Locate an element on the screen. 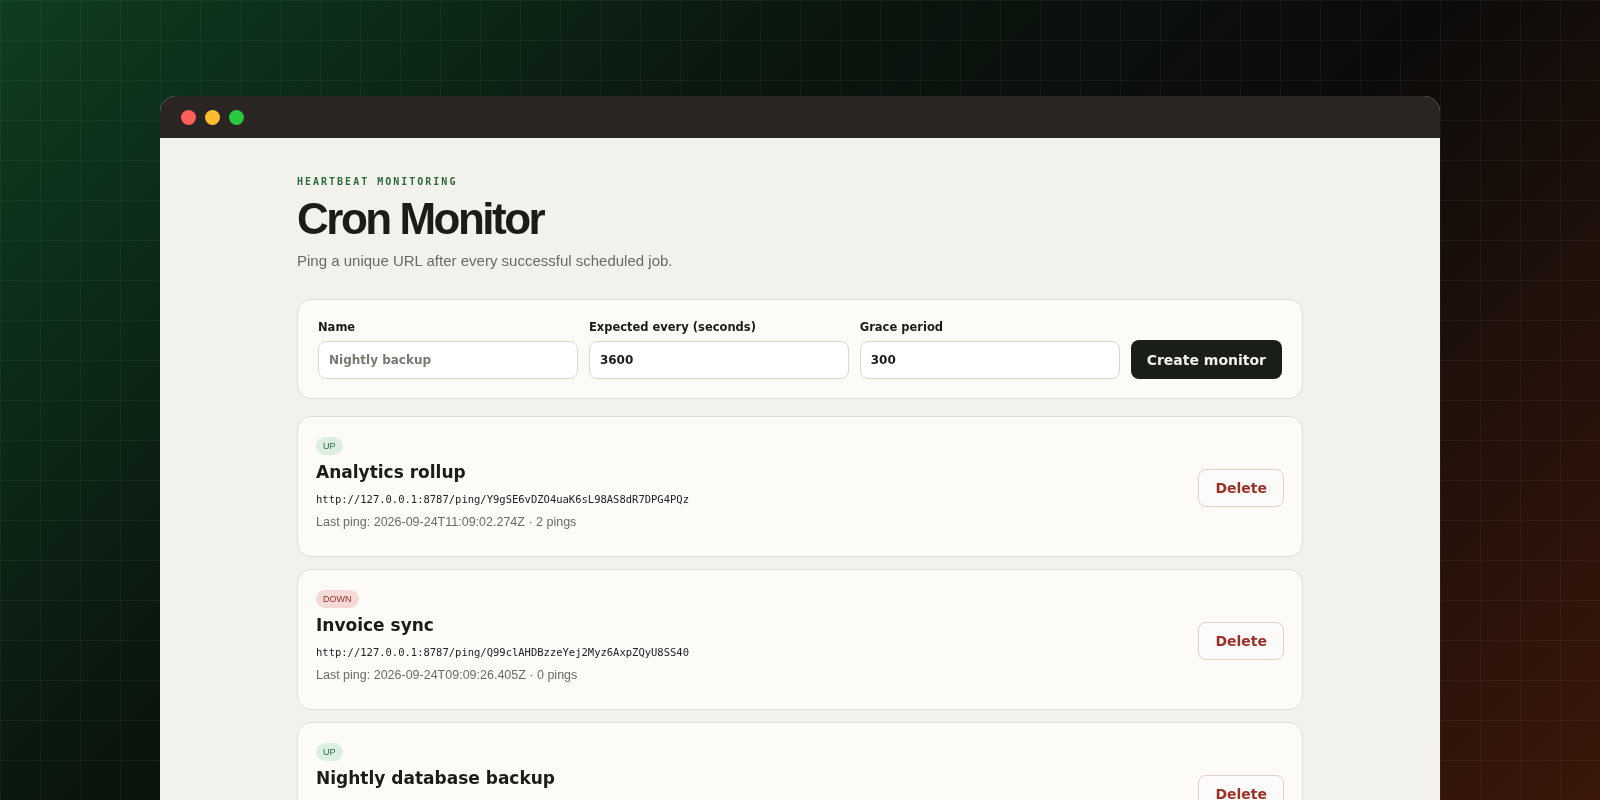 The height and width of the screenshot is (800, 1600). input-field: 300 is located at coordinates (989, 360).